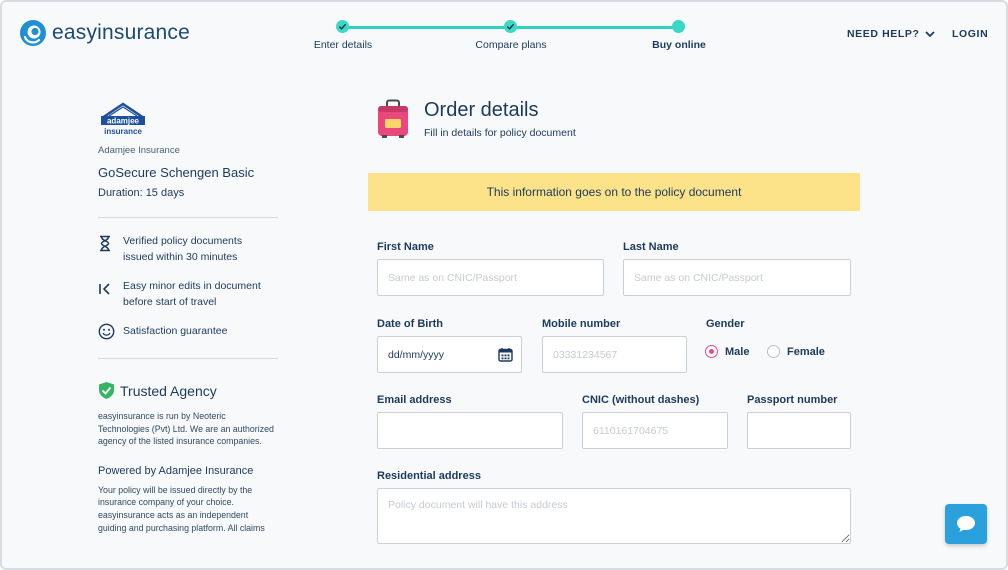  Describe the element at coordinates (170, 302) in the screenshot. I see `feature-line: before start of travel` at that location.